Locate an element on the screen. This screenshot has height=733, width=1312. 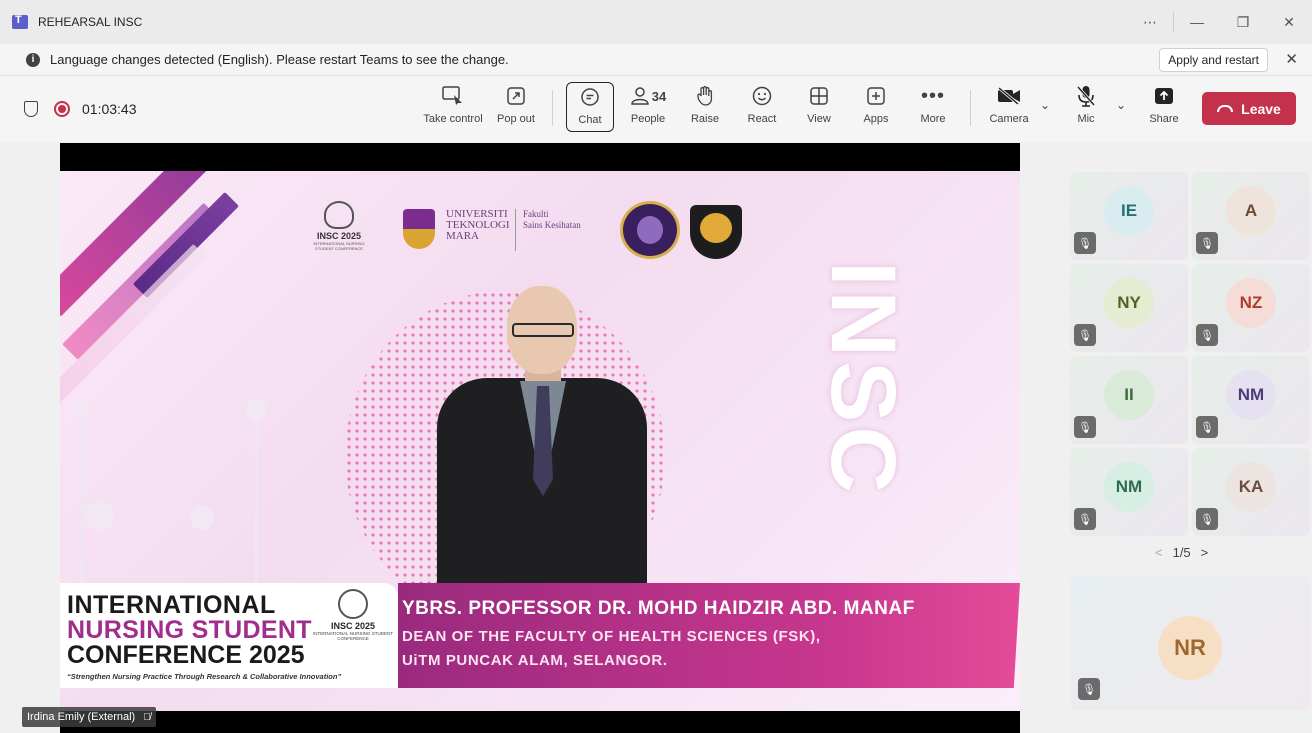
participant-tile: A 🎙 is located at coordinates (1251, 216).